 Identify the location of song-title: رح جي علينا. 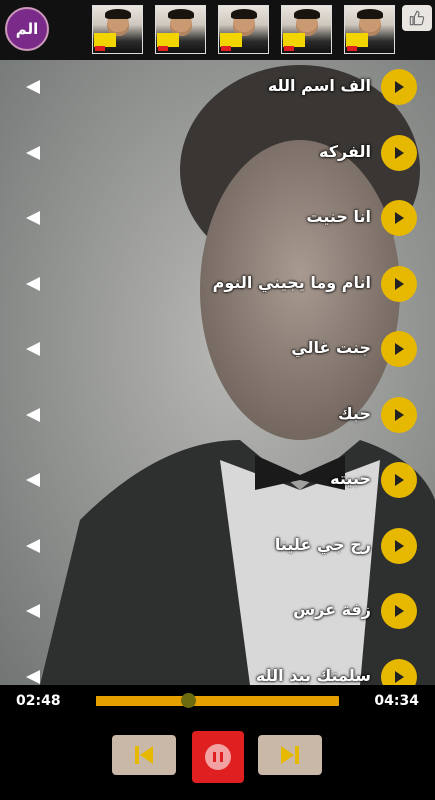
(322, 544).